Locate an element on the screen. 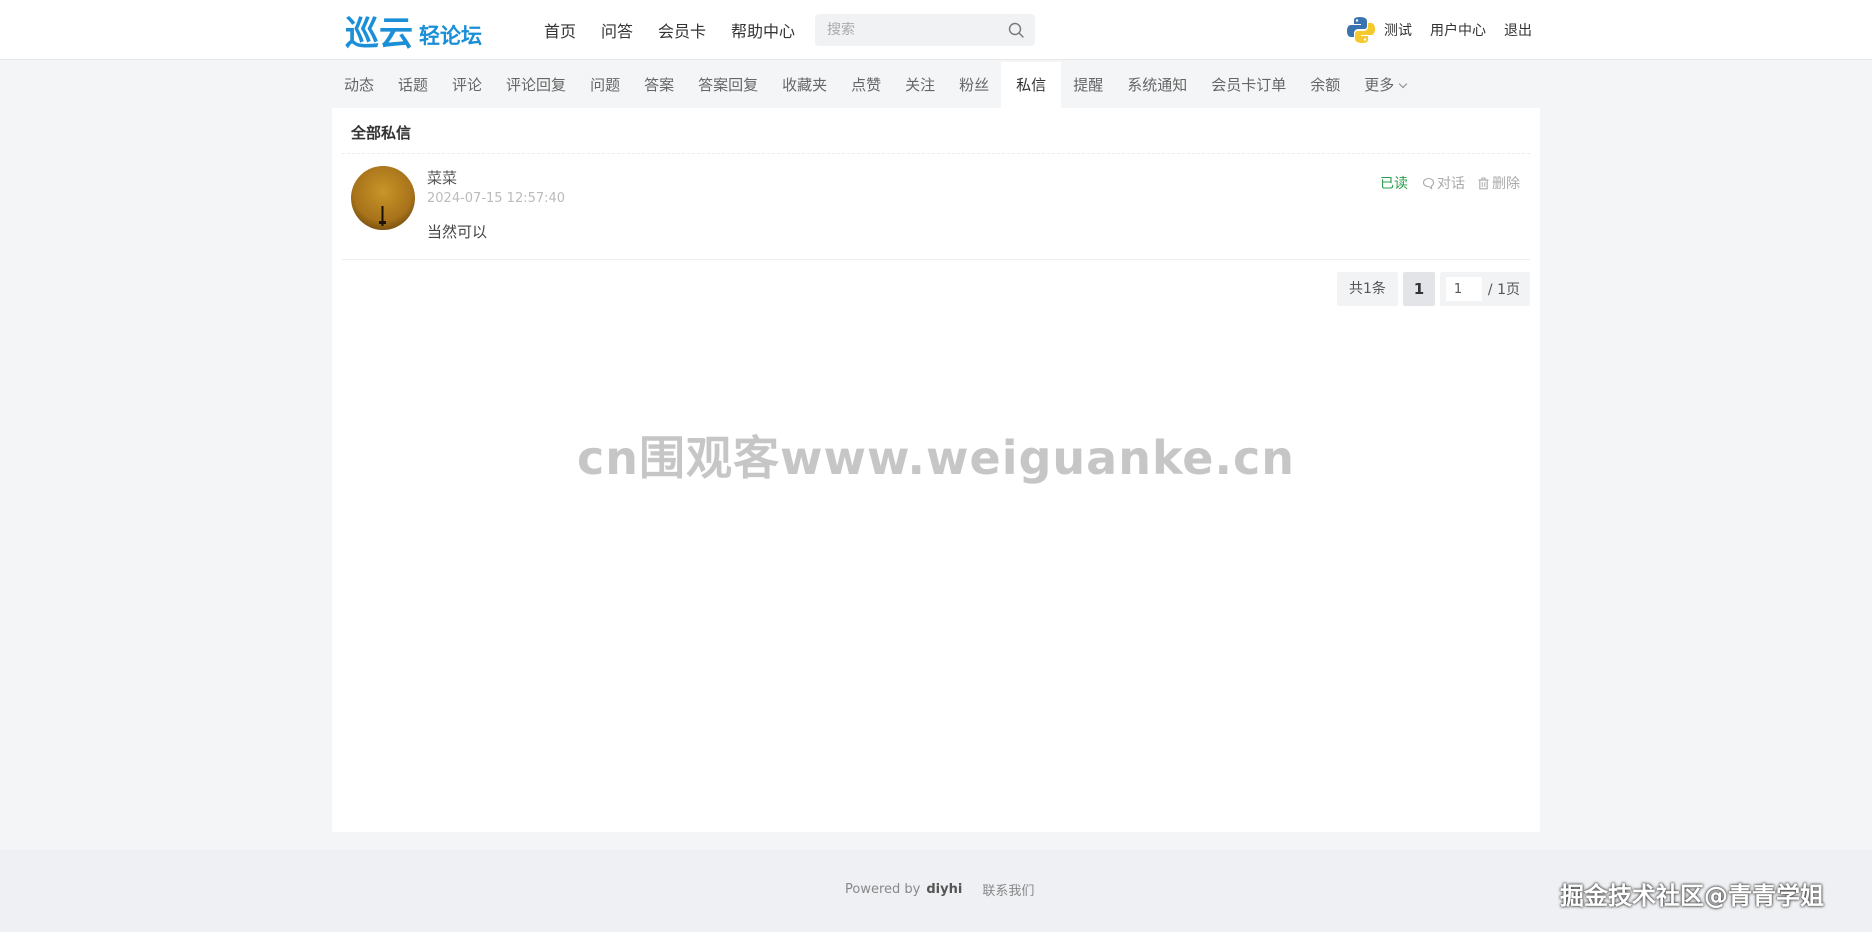 The image size is (1872, 932). tab-topics: 话题 is located at coordinates (413, 85).